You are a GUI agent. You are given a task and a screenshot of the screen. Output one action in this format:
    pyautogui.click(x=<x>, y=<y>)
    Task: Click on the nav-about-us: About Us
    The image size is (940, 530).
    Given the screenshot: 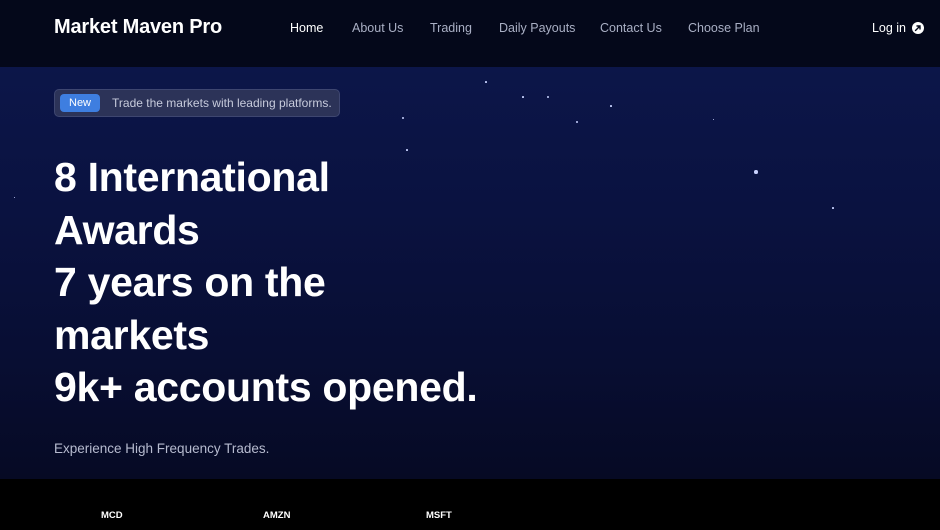 What is the action you would take?
    pyautogui.click(x=377, y=28)
    